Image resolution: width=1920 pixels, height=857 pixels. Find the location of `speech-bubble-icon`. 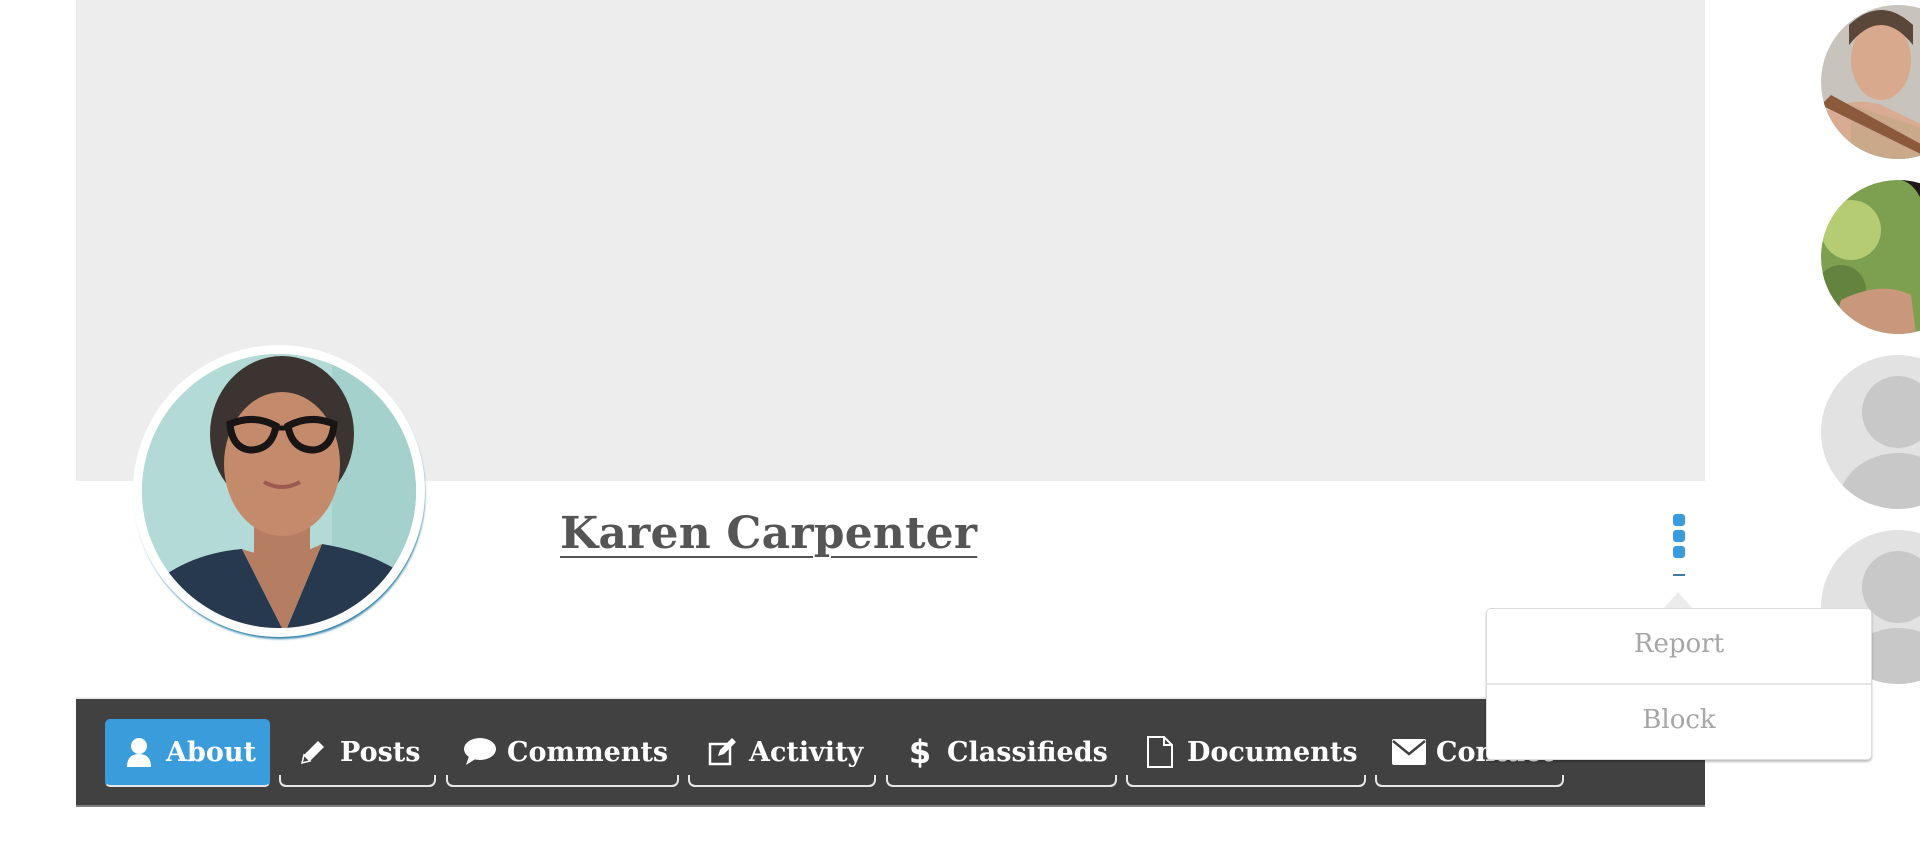

speech-bubble-icon is located at coordinates (480, 752).